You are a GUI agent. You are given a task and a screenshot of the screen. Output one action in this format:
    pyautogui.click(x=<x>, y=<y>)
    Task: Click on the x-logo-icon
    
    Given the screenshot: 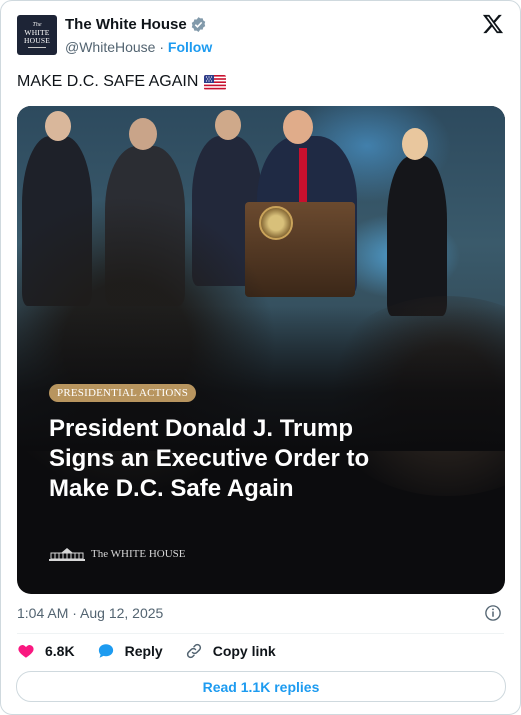 What is the action you would take?
    pyautogui.click(x=493, y=24)
    